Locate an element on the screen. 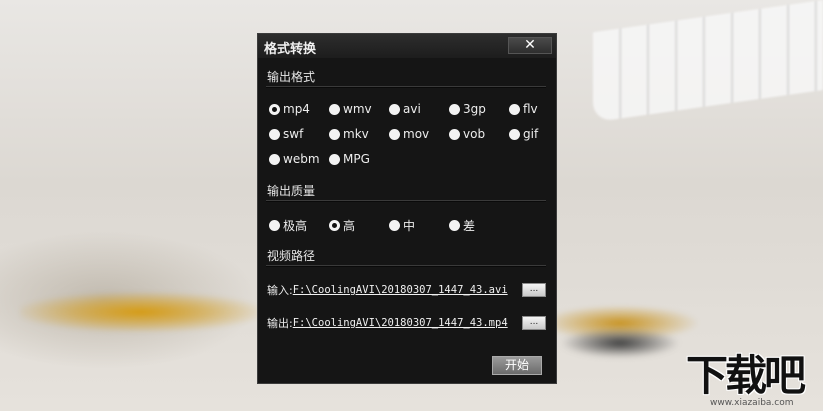 The height and width of the screenshot is (411, 823). quality-radio-highest: 极高 is located at coordinates (288, 225).